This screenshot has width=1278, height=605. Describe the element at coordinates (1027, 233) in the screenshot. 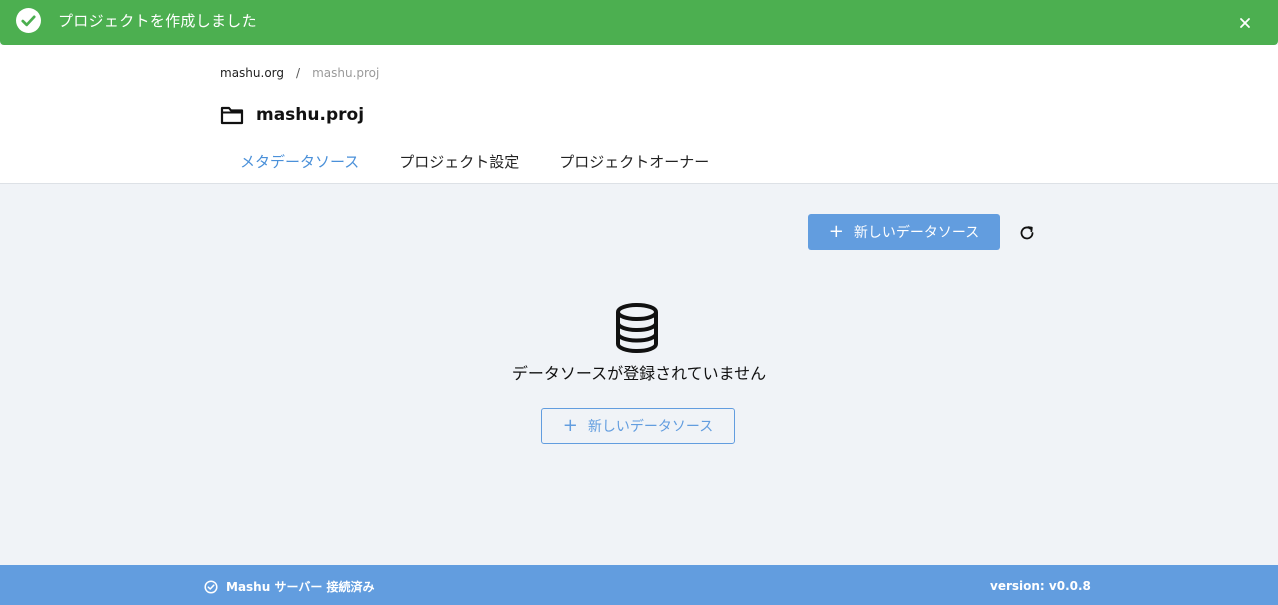

I see `refresh-icon` at that location.